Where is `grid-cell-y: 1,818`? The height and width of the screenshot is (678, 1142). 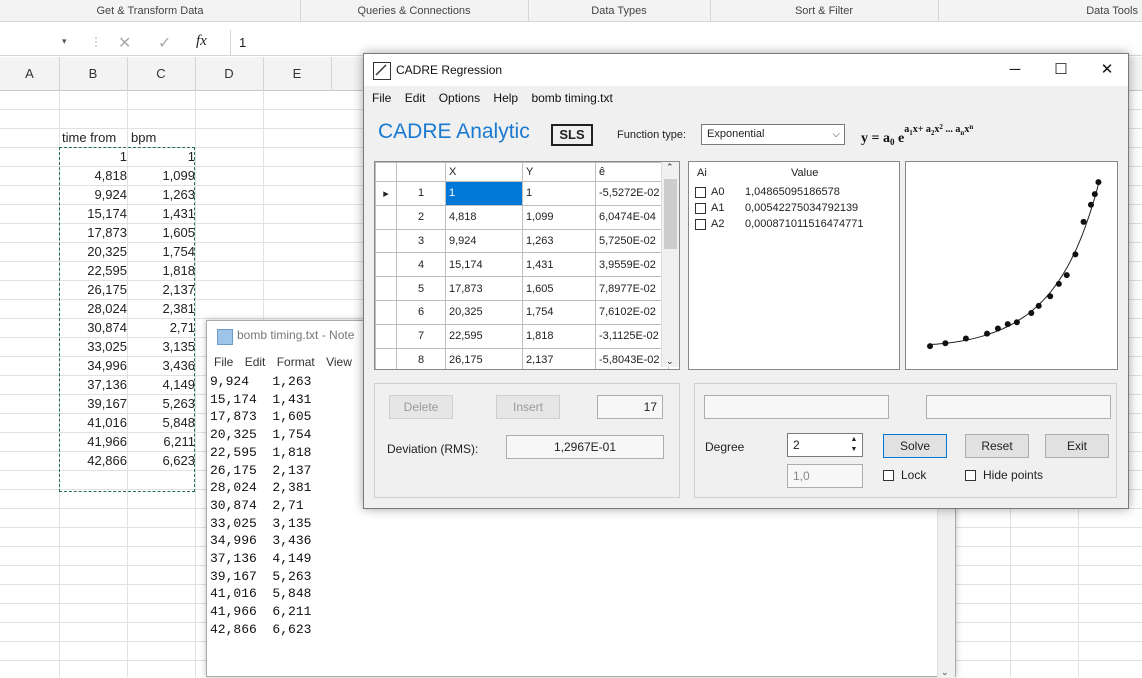
grid-cell-y: 1,818 is located at coordinates (559, 336).